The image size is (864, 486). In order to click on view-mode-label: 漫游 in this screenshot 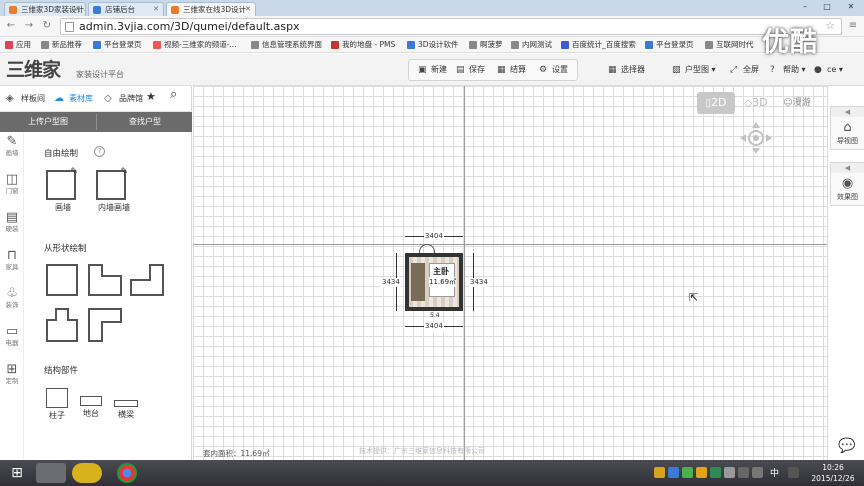, I will do `click(801, 103)`.